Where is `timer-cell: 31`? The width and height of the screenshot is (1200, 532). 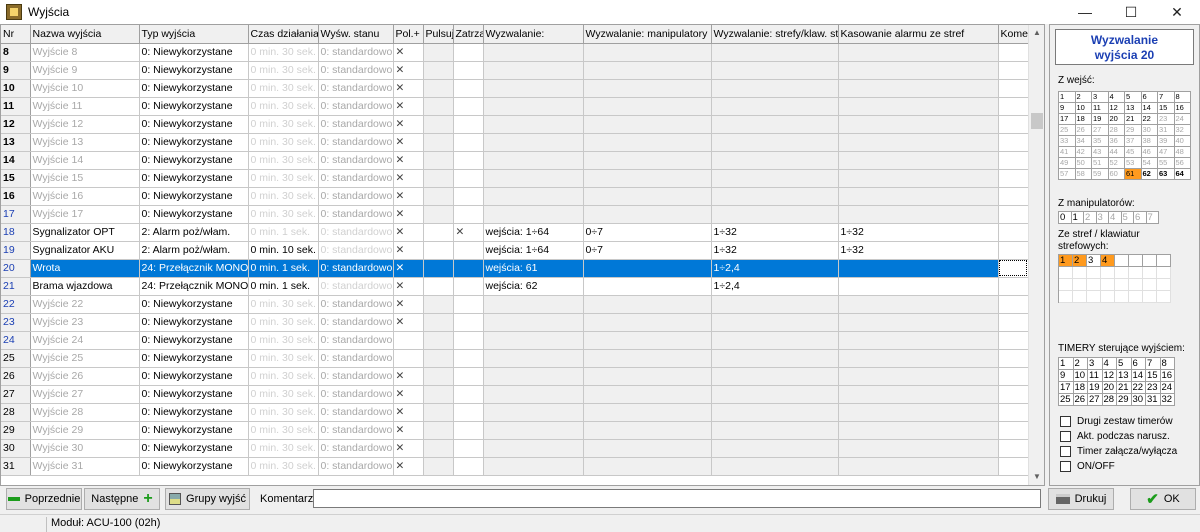 timer-cell: 31 is located at coordinates (1153, 400).